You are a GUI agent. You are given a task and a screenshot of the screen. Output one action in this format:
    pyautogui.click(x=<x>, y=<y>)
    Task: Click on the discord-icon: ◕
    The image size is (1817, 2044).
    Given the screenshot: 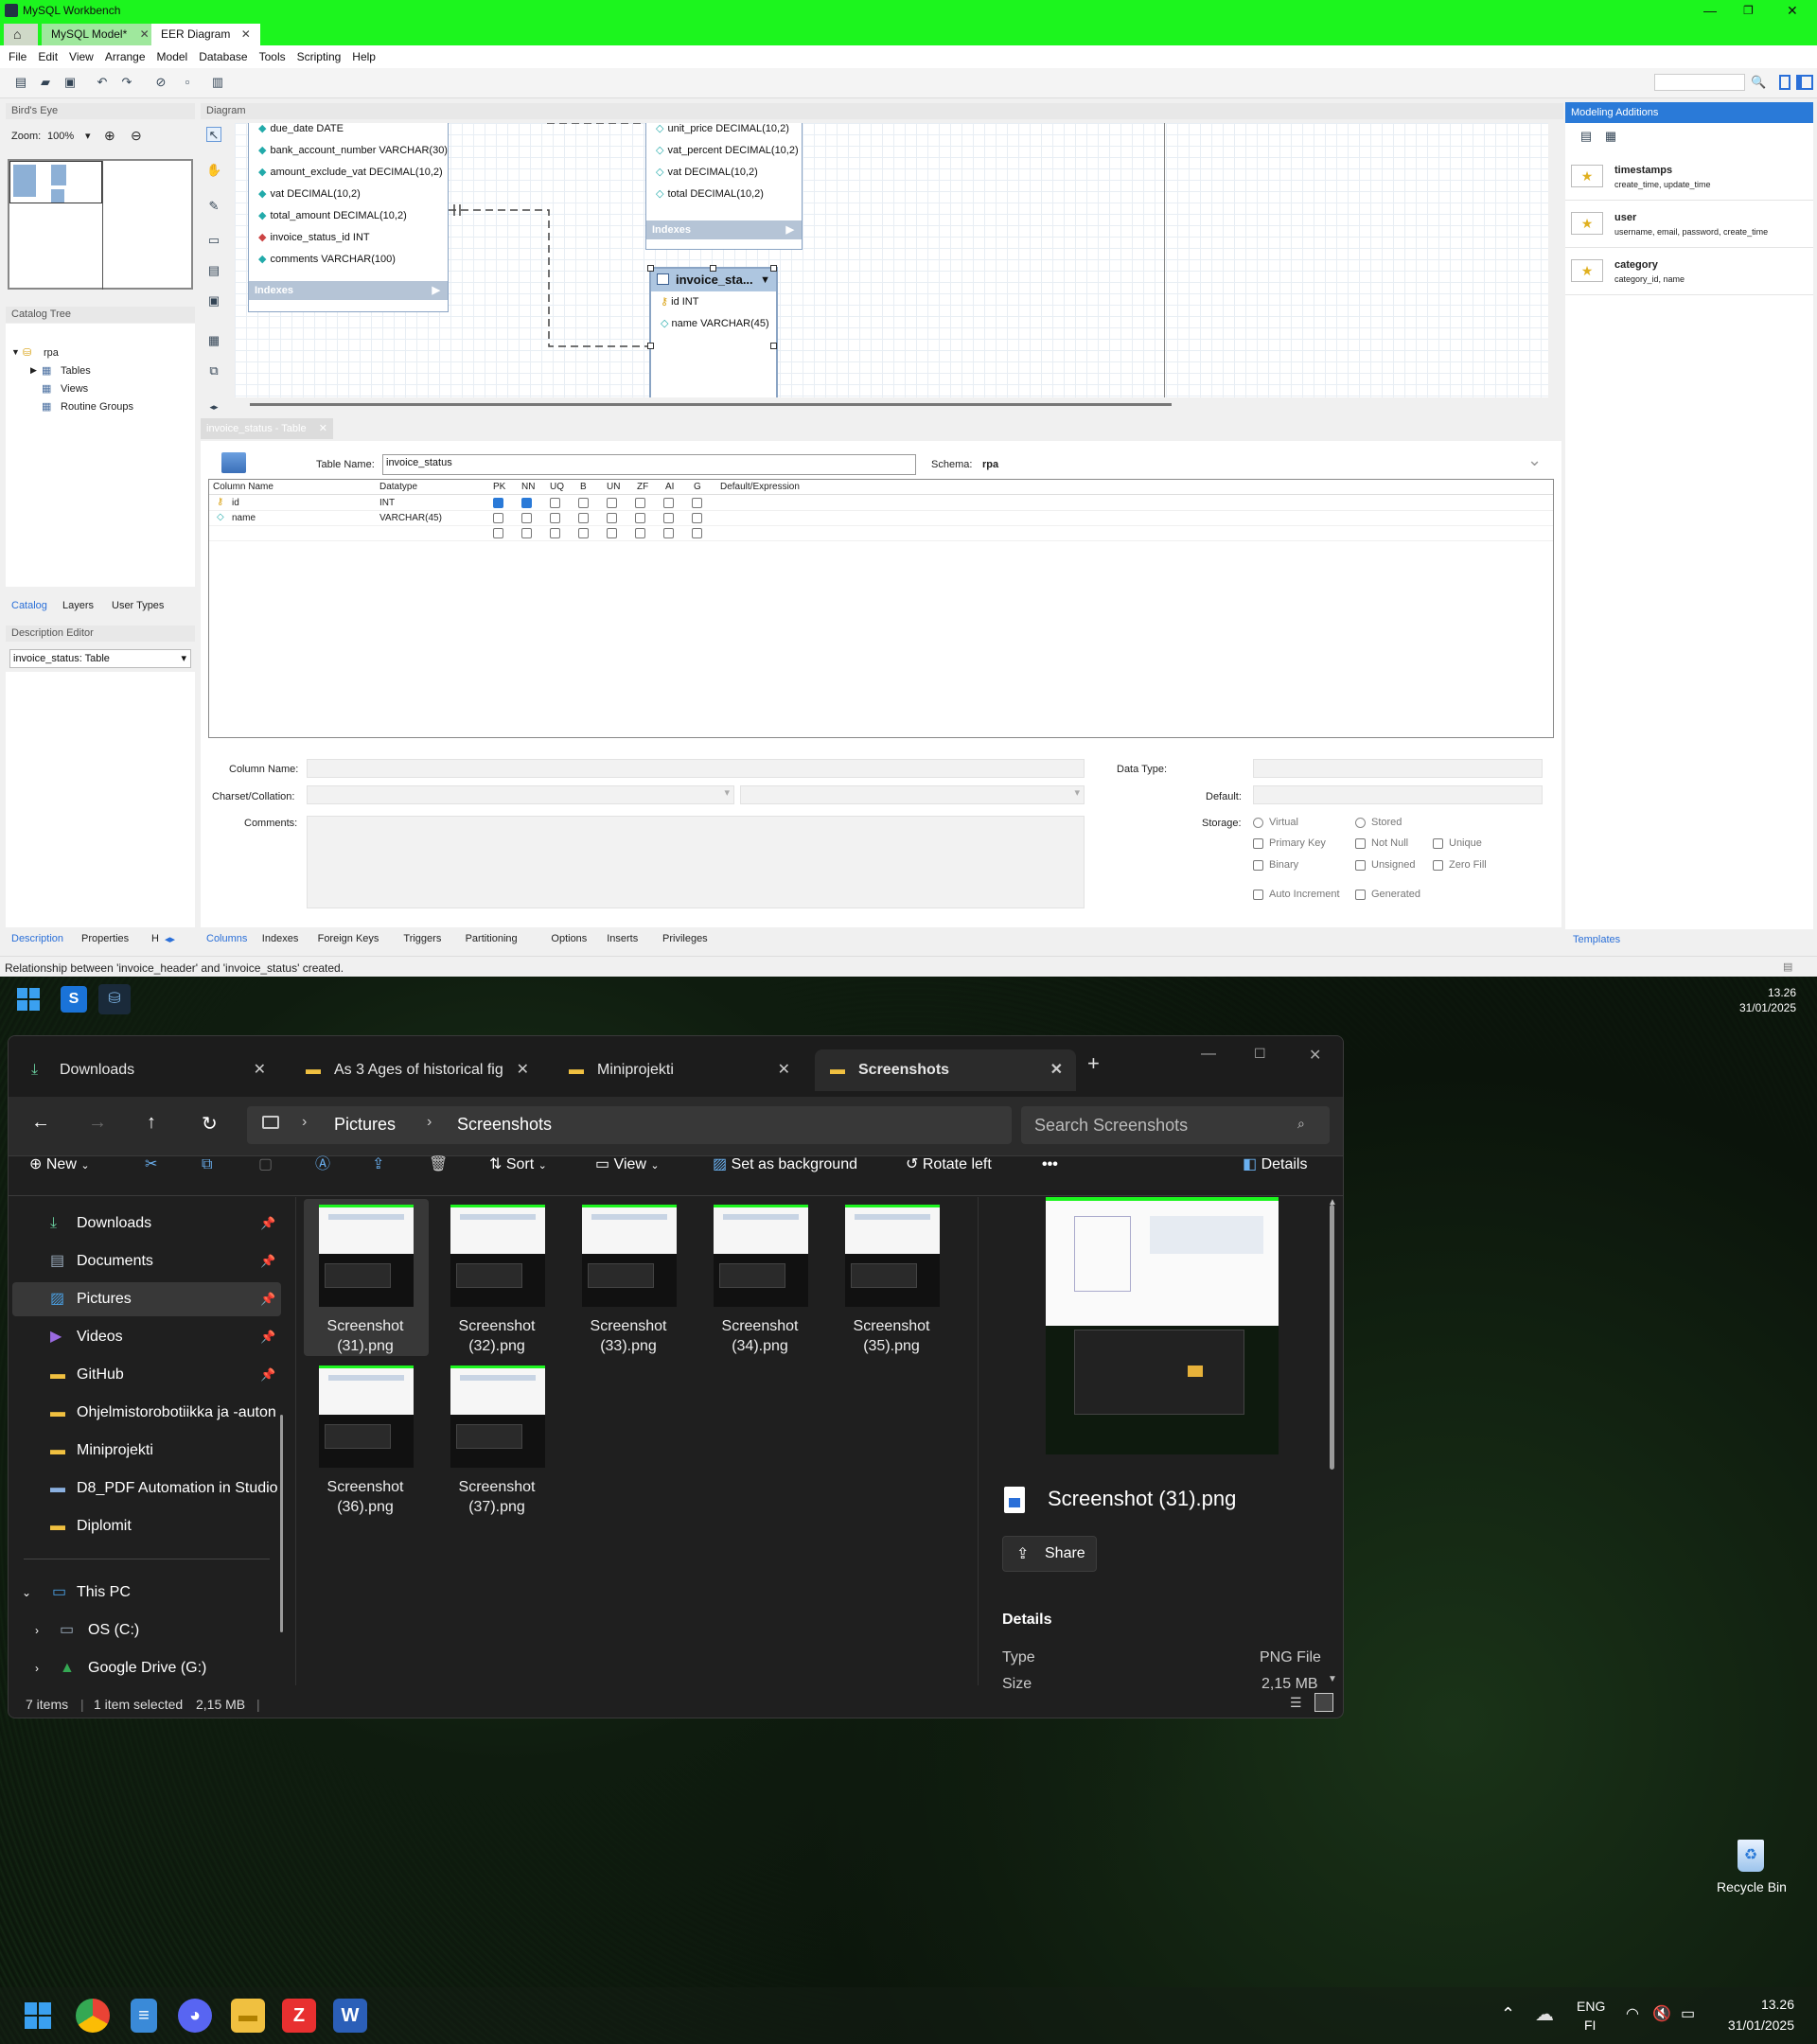 What is the action you would take?
    pyautogui.click(x=195, y=2016)
    